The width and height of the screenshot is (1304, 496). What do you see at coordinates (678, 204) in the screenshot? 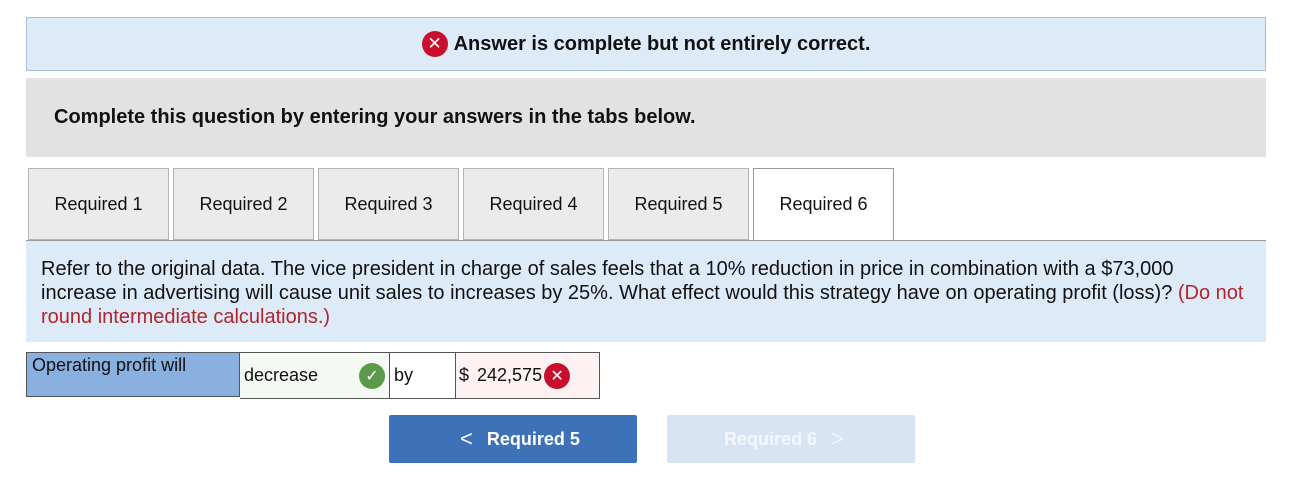
I see `tab-required-5: Required 5` at bounding box center [678, 204].